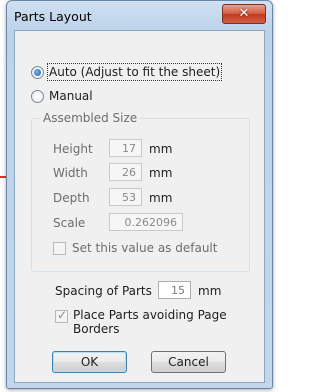 This screenshot has width=320, height=392. Describe the element at coordinates (150, 315) in the screenshot. I see `avoid-borders-label-line1: Place Parts avoiding Page` at that location.